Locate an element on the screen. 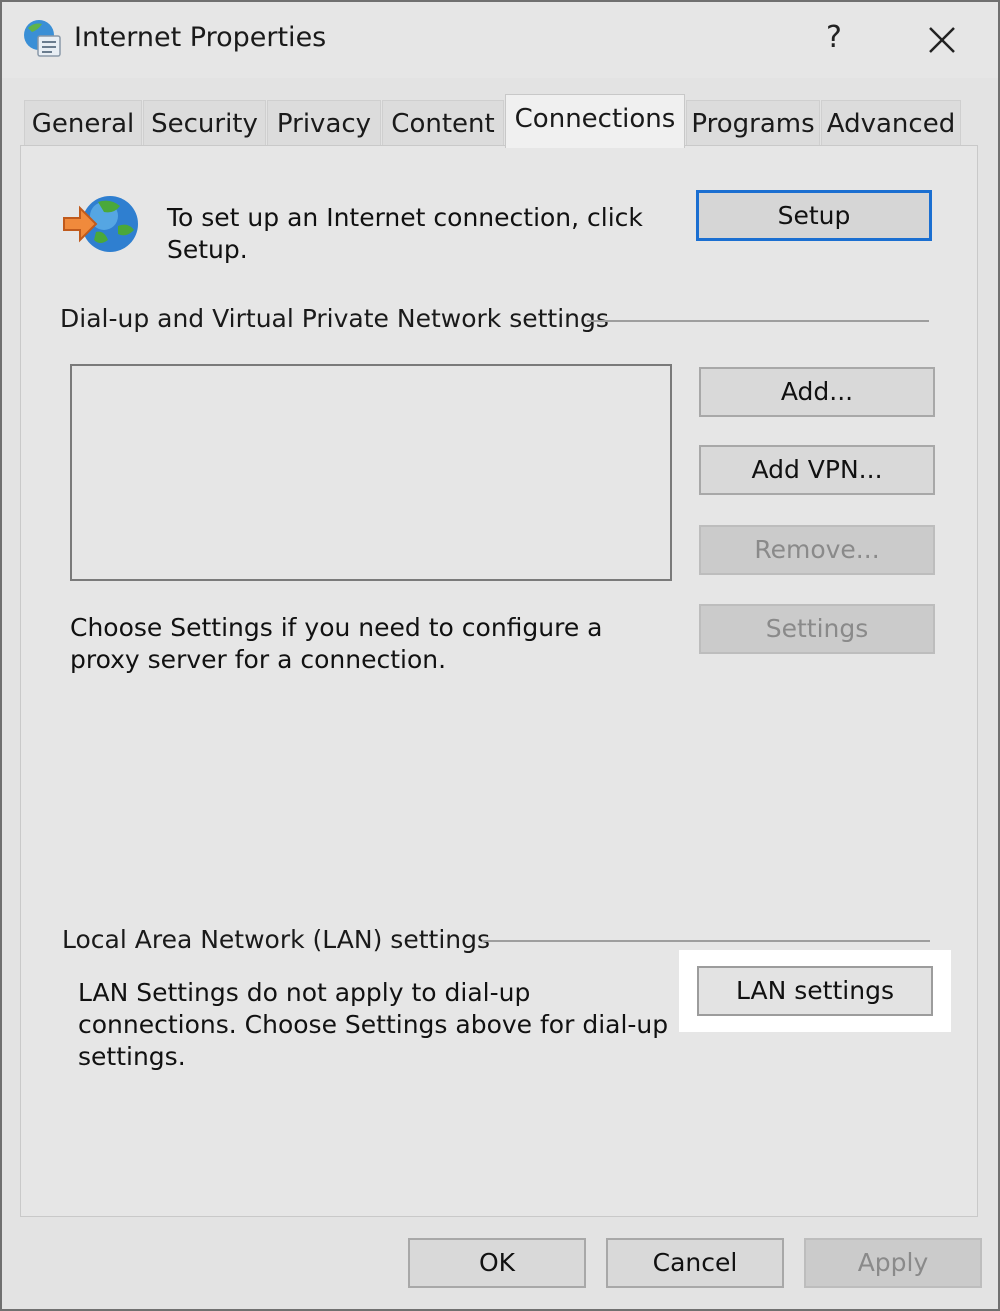  tab-connections: Connections is located at coordinates (595, 121).